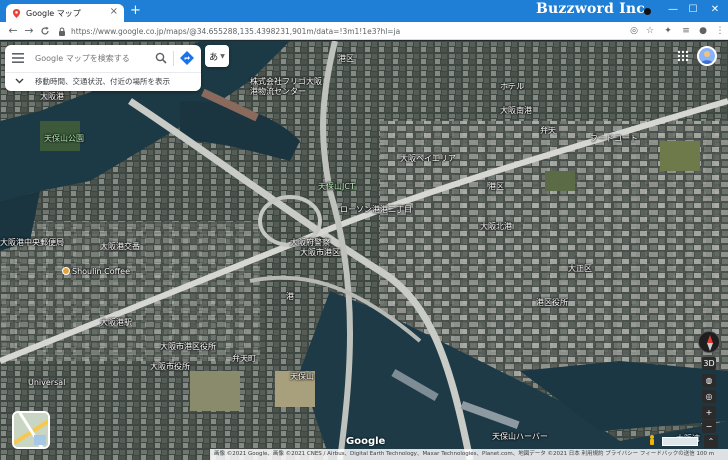  Describe the element at coordinates (652, 441) in the screenshot. I see `pegman-icon` at that location.